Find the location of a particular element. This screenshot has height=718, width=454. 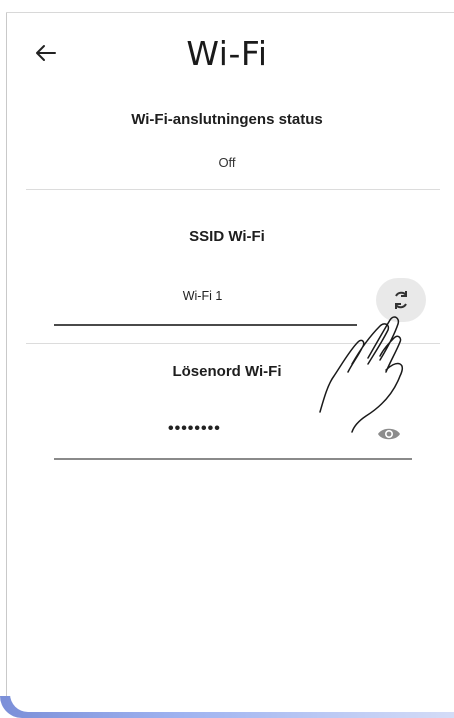

refresh-ssid-button is located at coordinates (401, 300).